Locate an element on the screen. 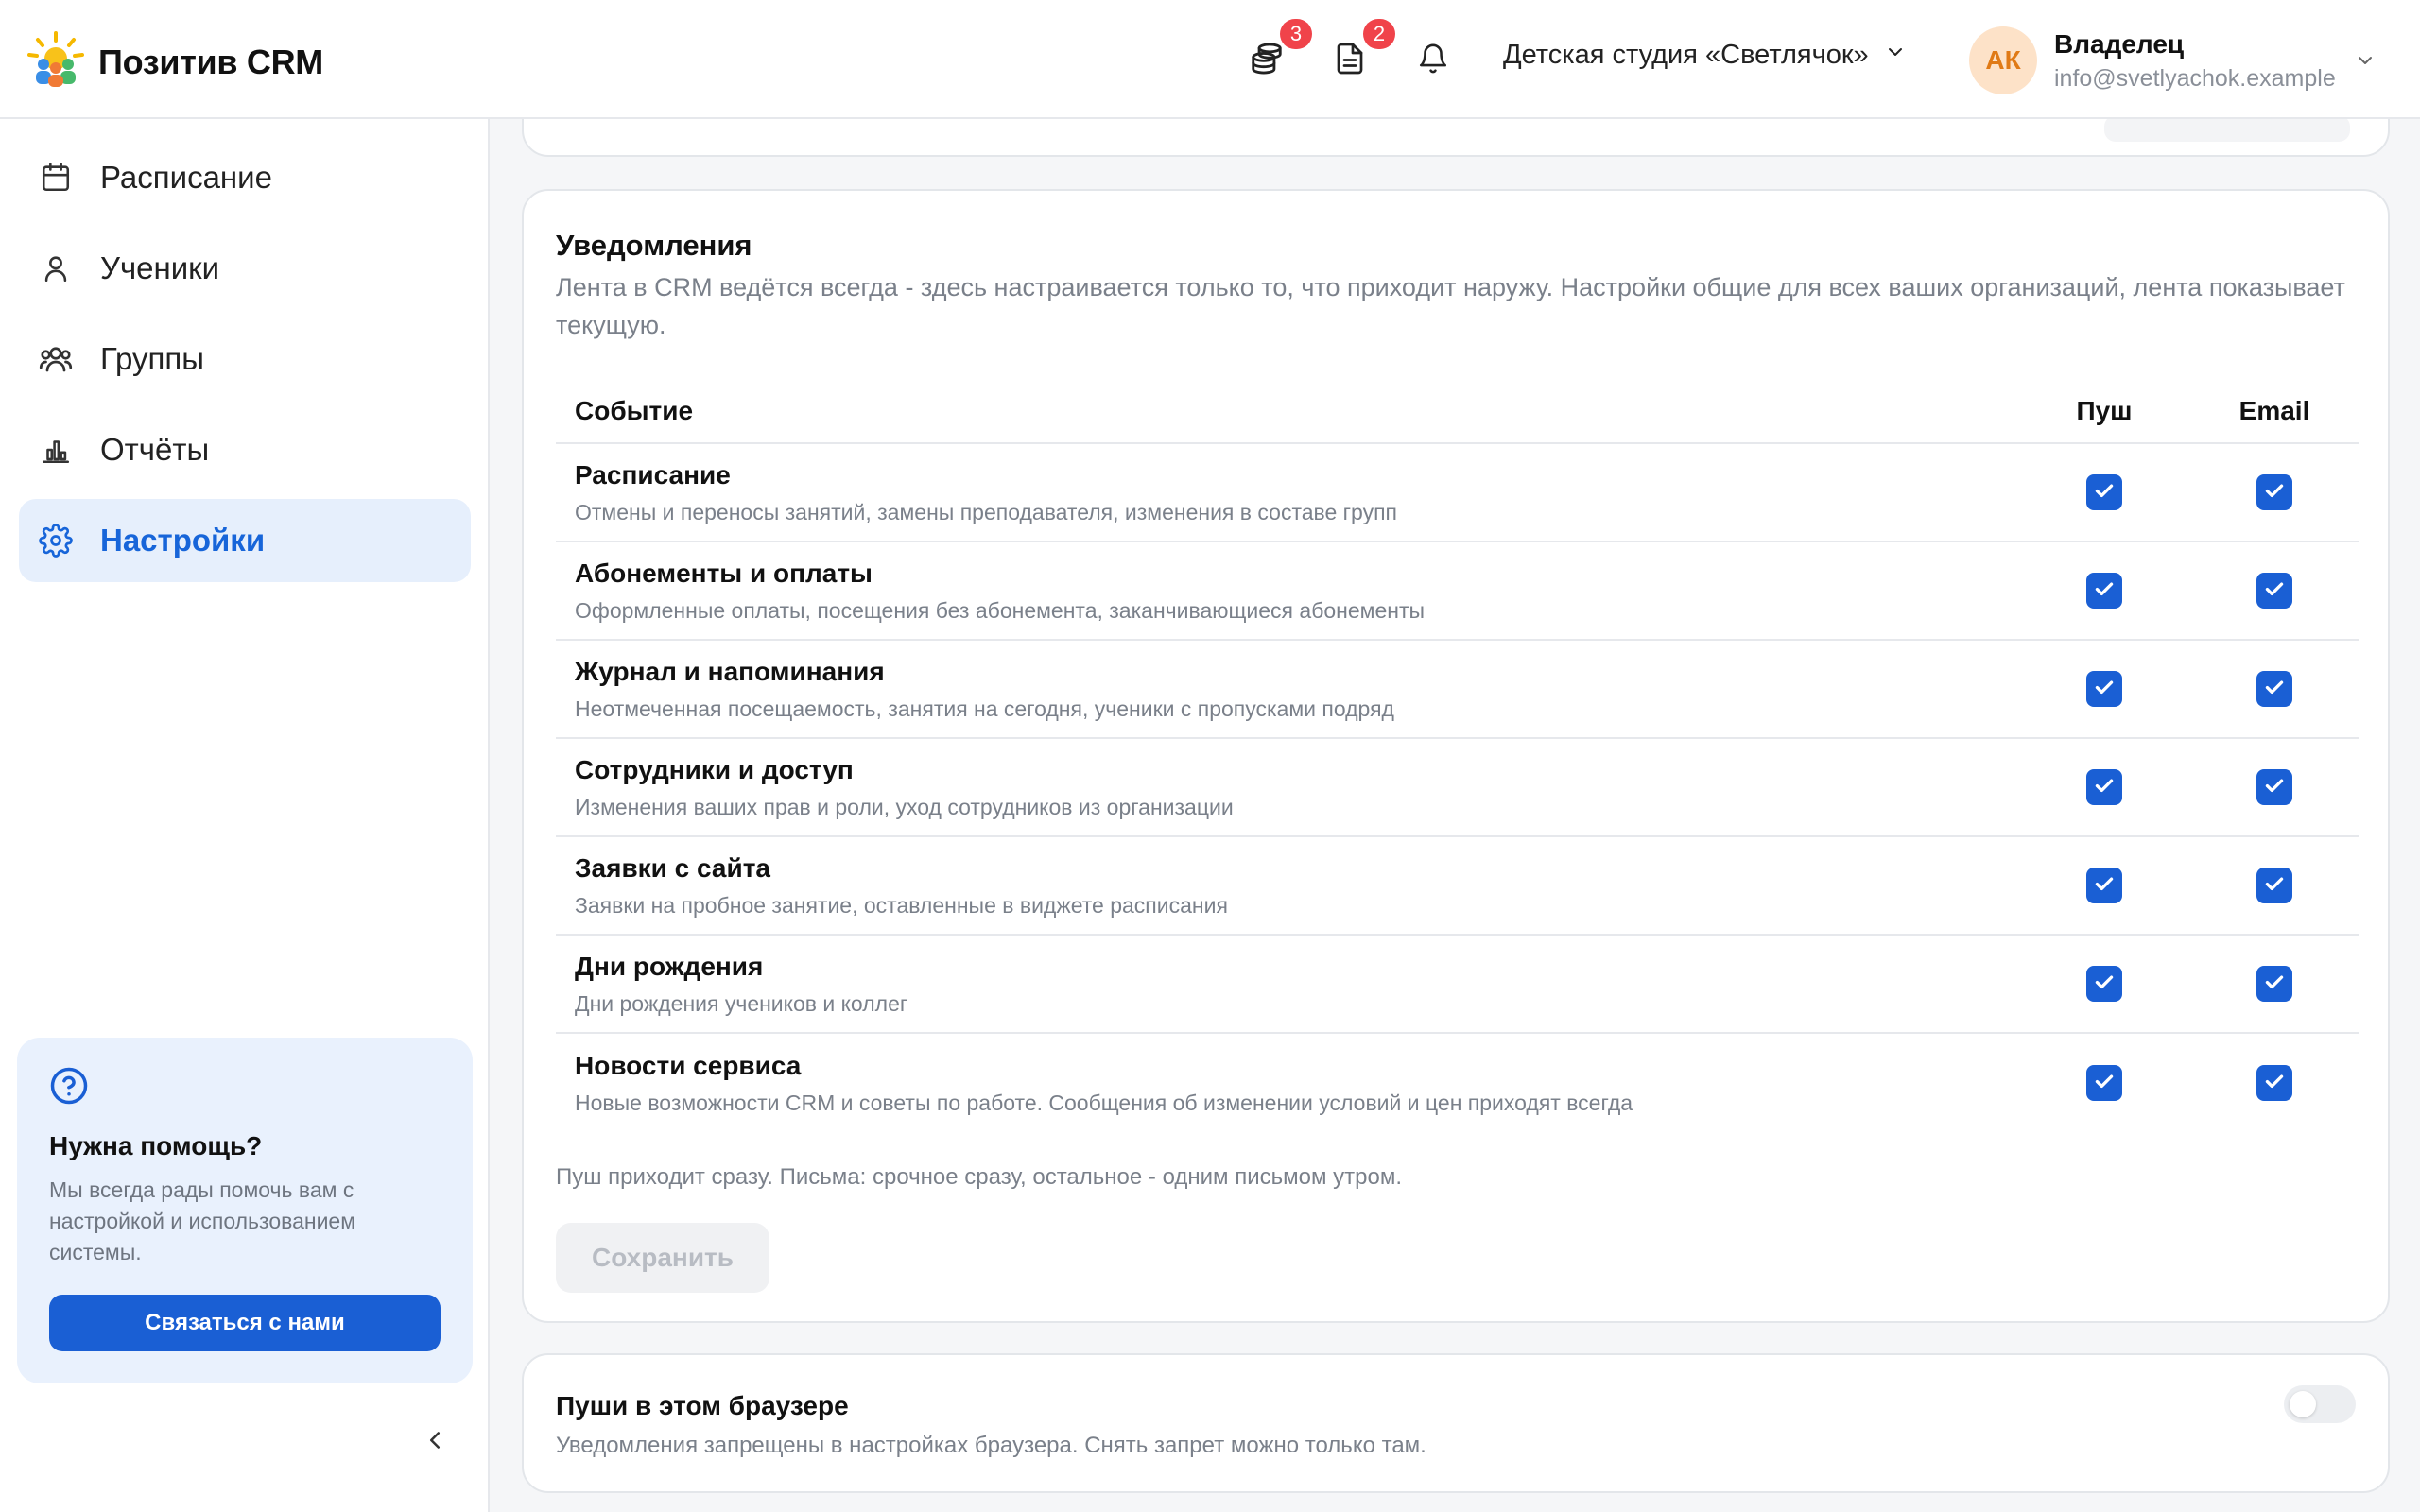 Image resolution: width=2420 pixels, height=1512 pixels. chart-icon is located at coordinates (56, 450).